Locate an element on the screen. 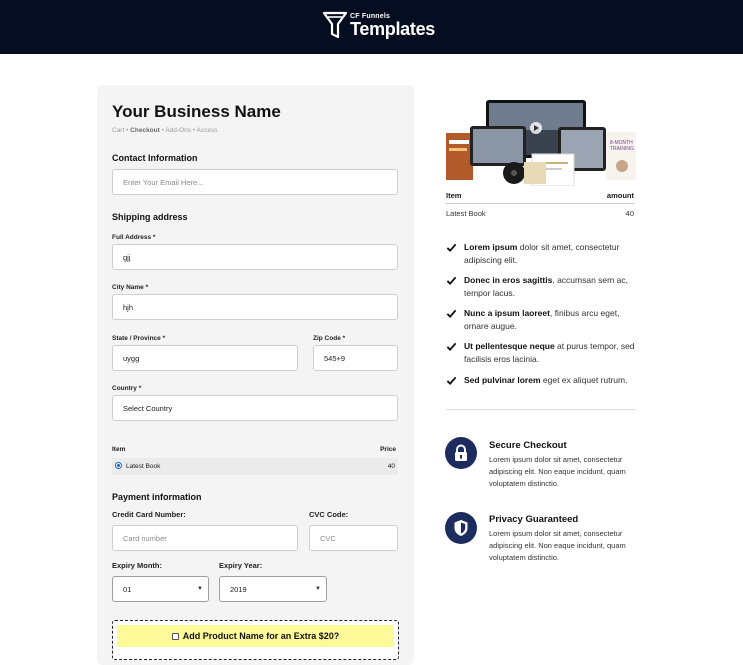  lock-icon is located at coordinates (461, 452).